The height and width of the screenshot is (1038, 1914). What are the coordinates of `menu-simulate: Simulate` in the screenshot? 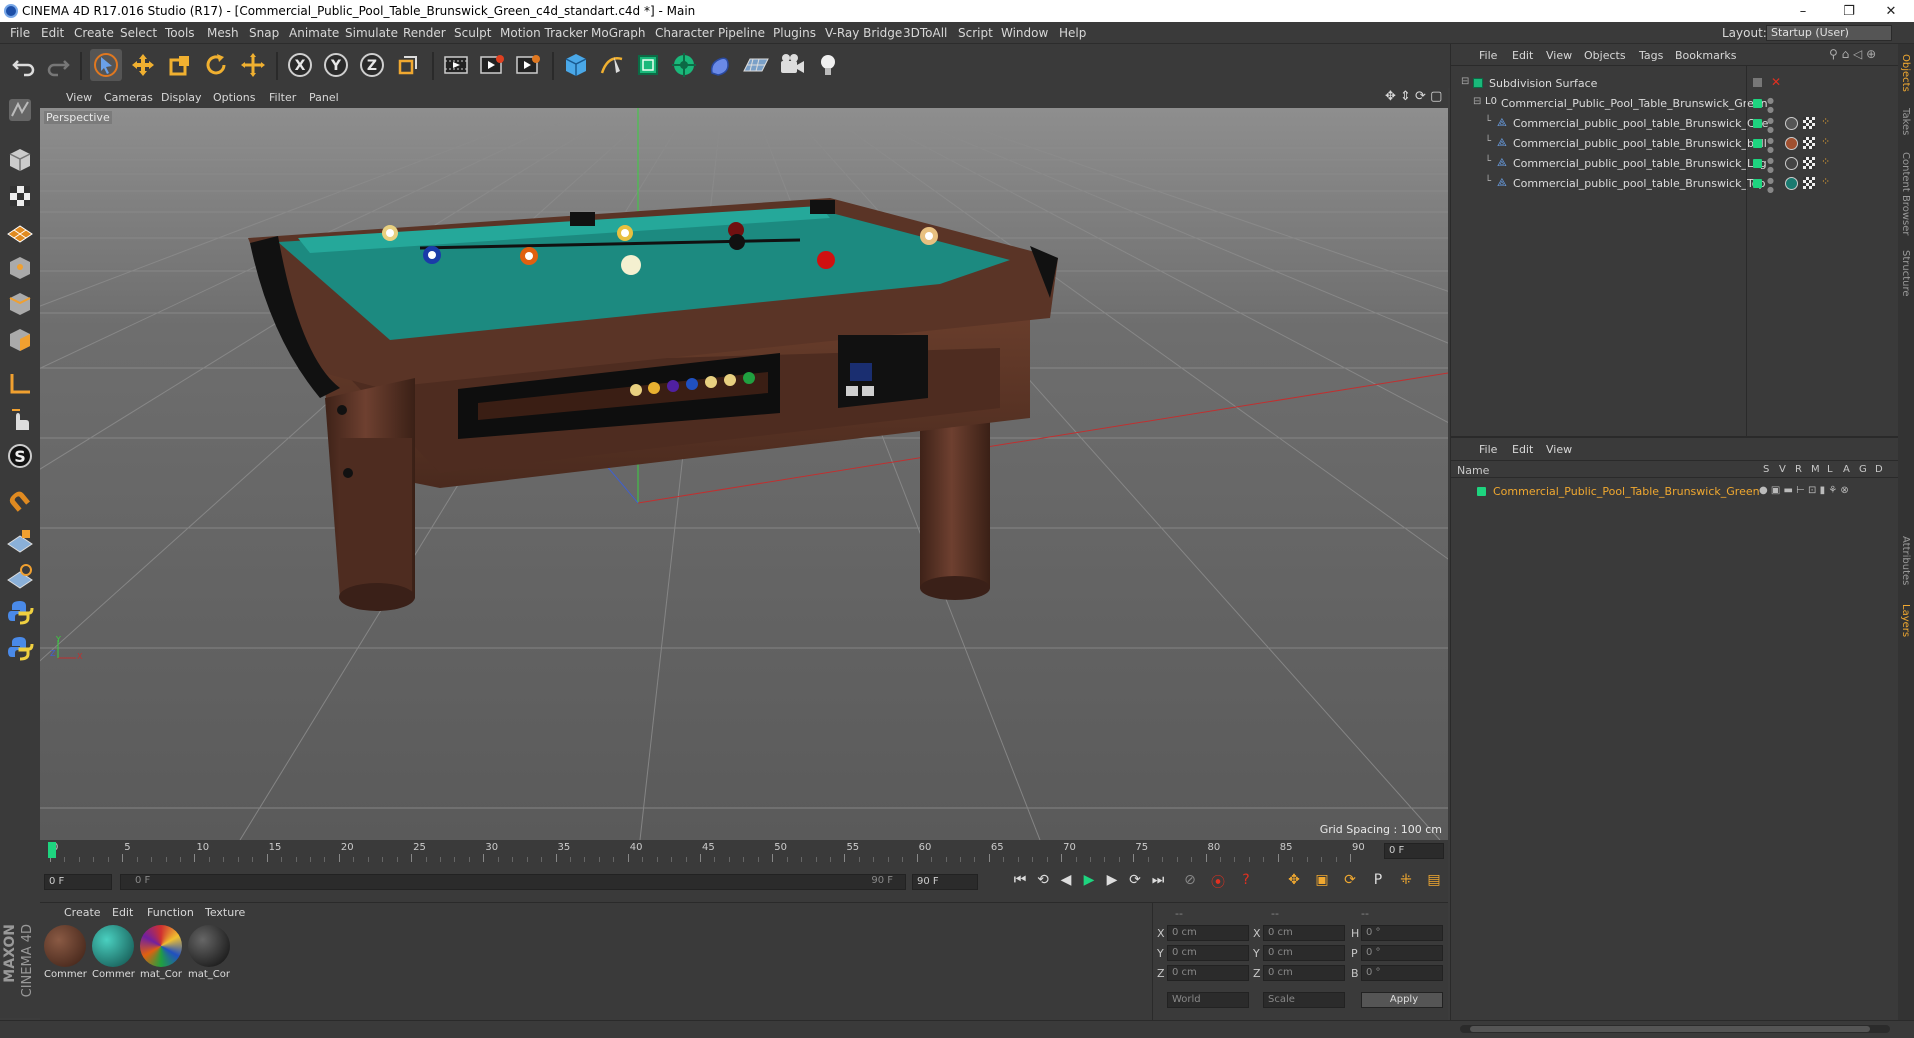 It's located at (371, 33).